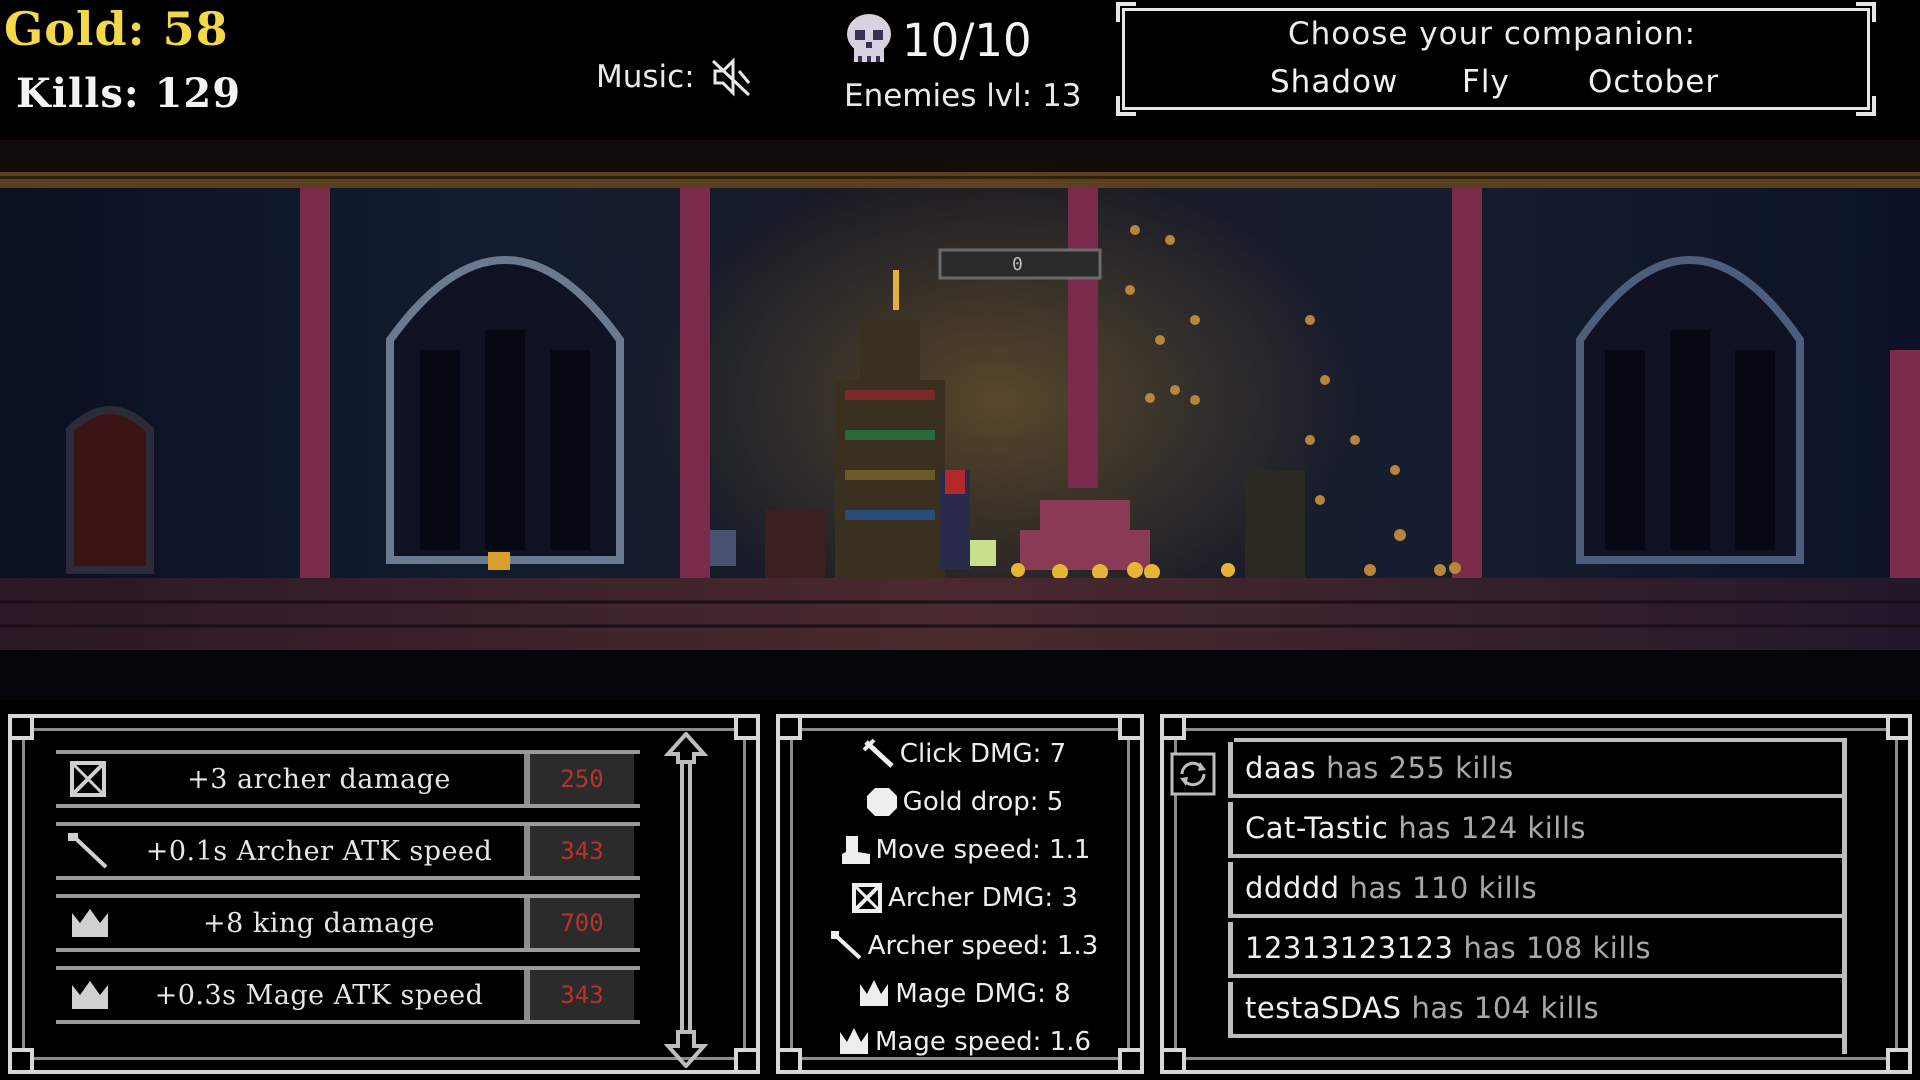  I want to click on companion-title: Choose your companion:, so click(1492, 34).